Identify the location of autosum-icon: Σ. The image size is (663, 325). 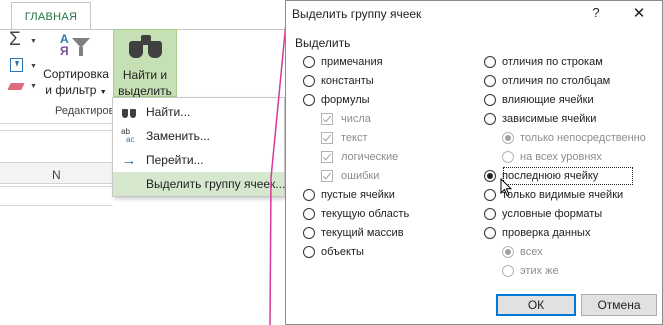
(15, 40).